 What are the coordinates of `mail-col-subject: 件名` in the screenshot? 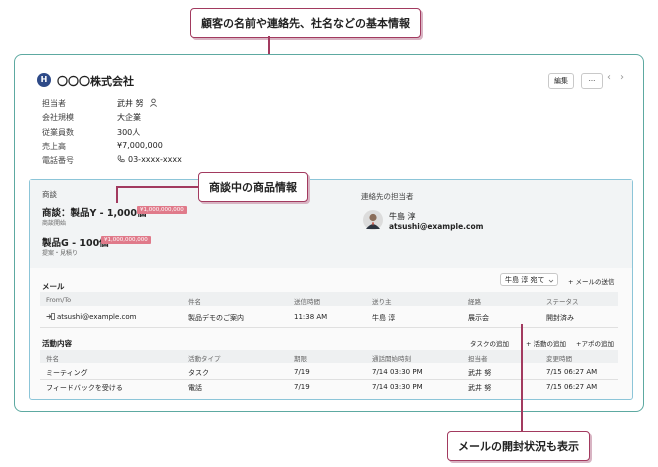 It's located at (194, 302).